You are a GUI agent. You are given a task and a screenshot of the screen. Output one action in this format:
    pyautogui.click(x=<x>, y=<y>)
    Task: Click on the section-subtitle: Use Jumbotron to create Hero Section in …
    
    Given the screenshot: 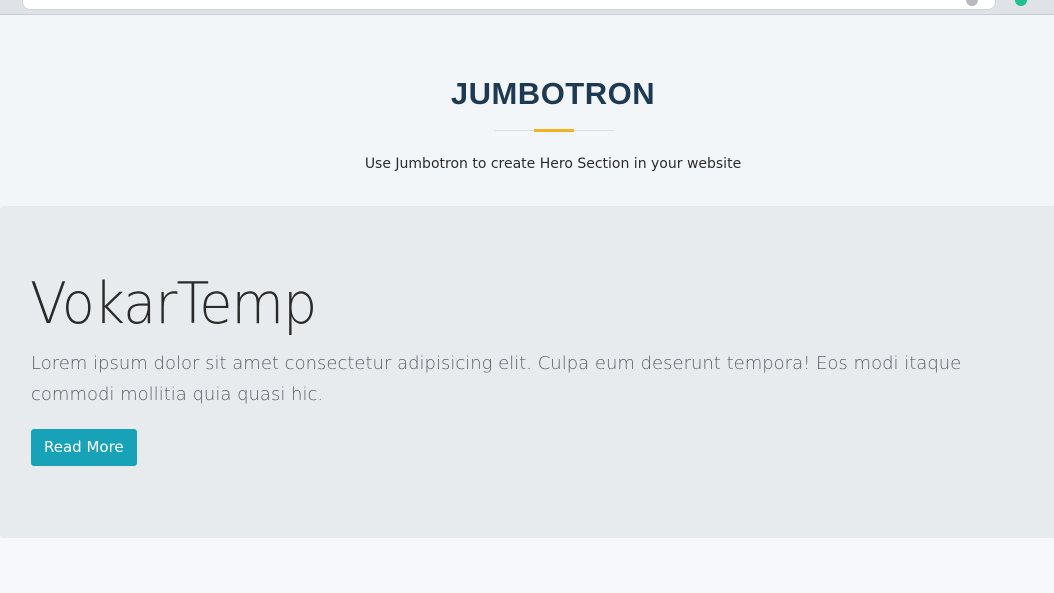 What is the action you would take?
    pyautogui.click(x=553, y=164)
    